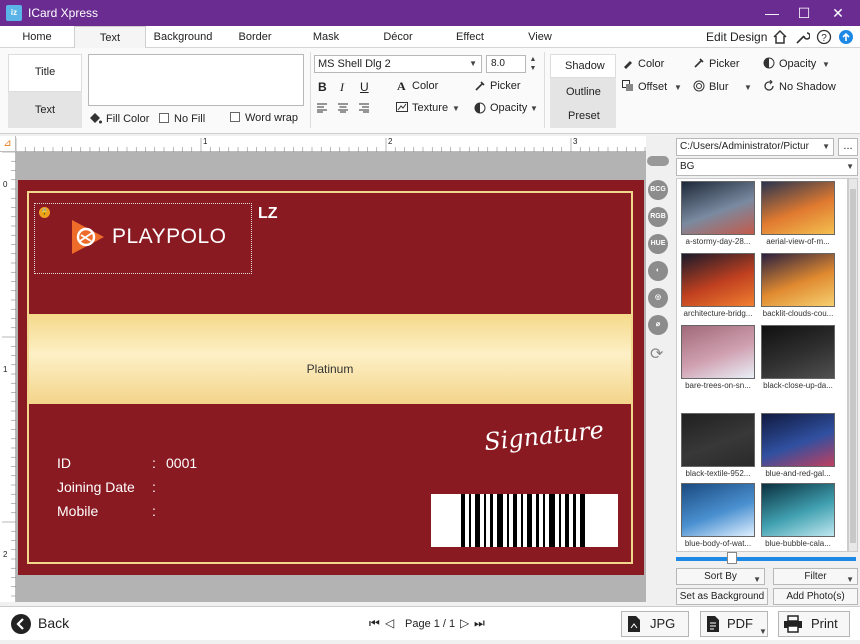 This screenshot has height=644, width=860. I want to click on zoom-slider-track, so click(766, 559).